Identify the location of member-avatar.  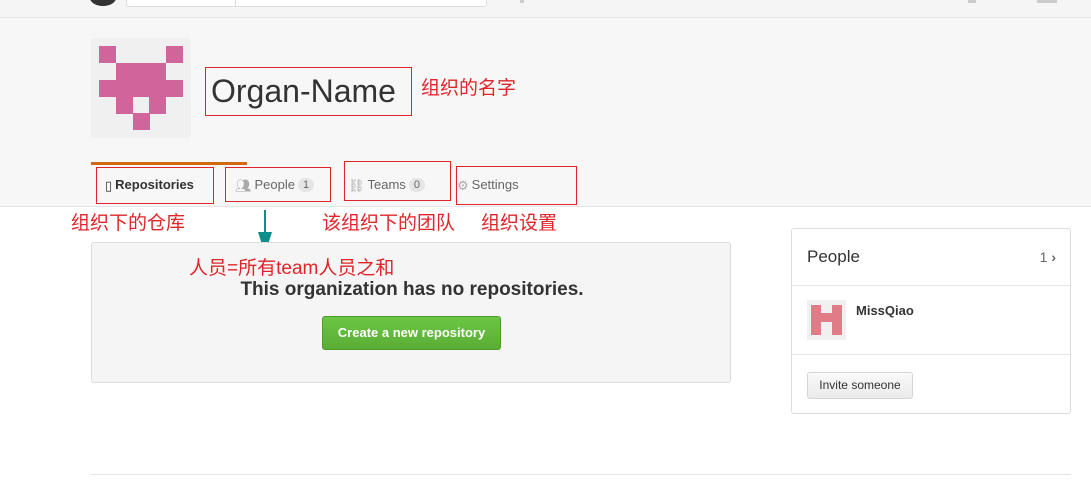
(826, 320).